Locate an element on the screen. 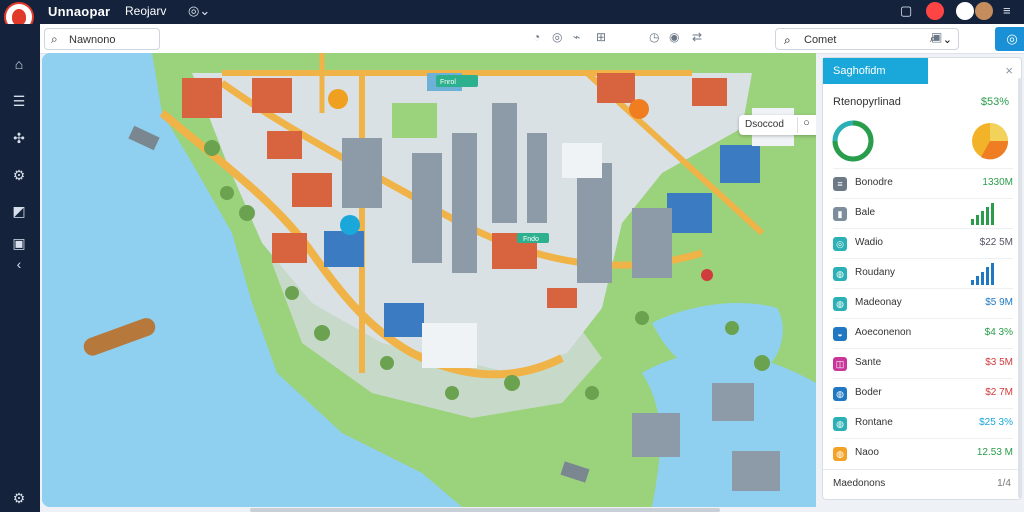  dropdown-icon: ◎⌄ is located at coordinates (199, 11).